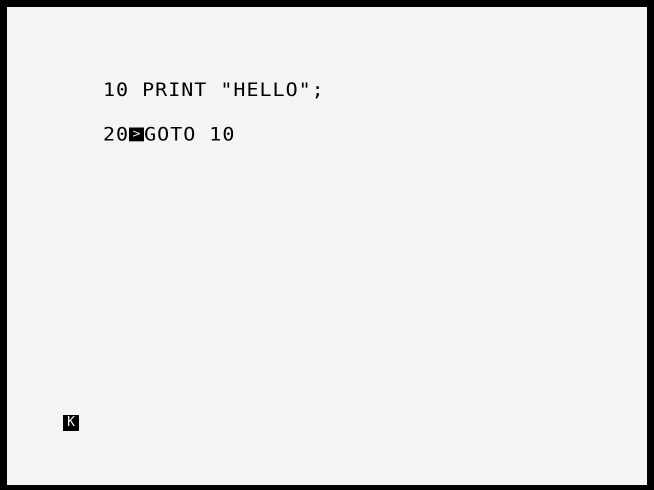 The width and height of the screenshot is (654, 490). I want to click on program-line-10: 10 PRINT "HELLO";, so click(214, 90).